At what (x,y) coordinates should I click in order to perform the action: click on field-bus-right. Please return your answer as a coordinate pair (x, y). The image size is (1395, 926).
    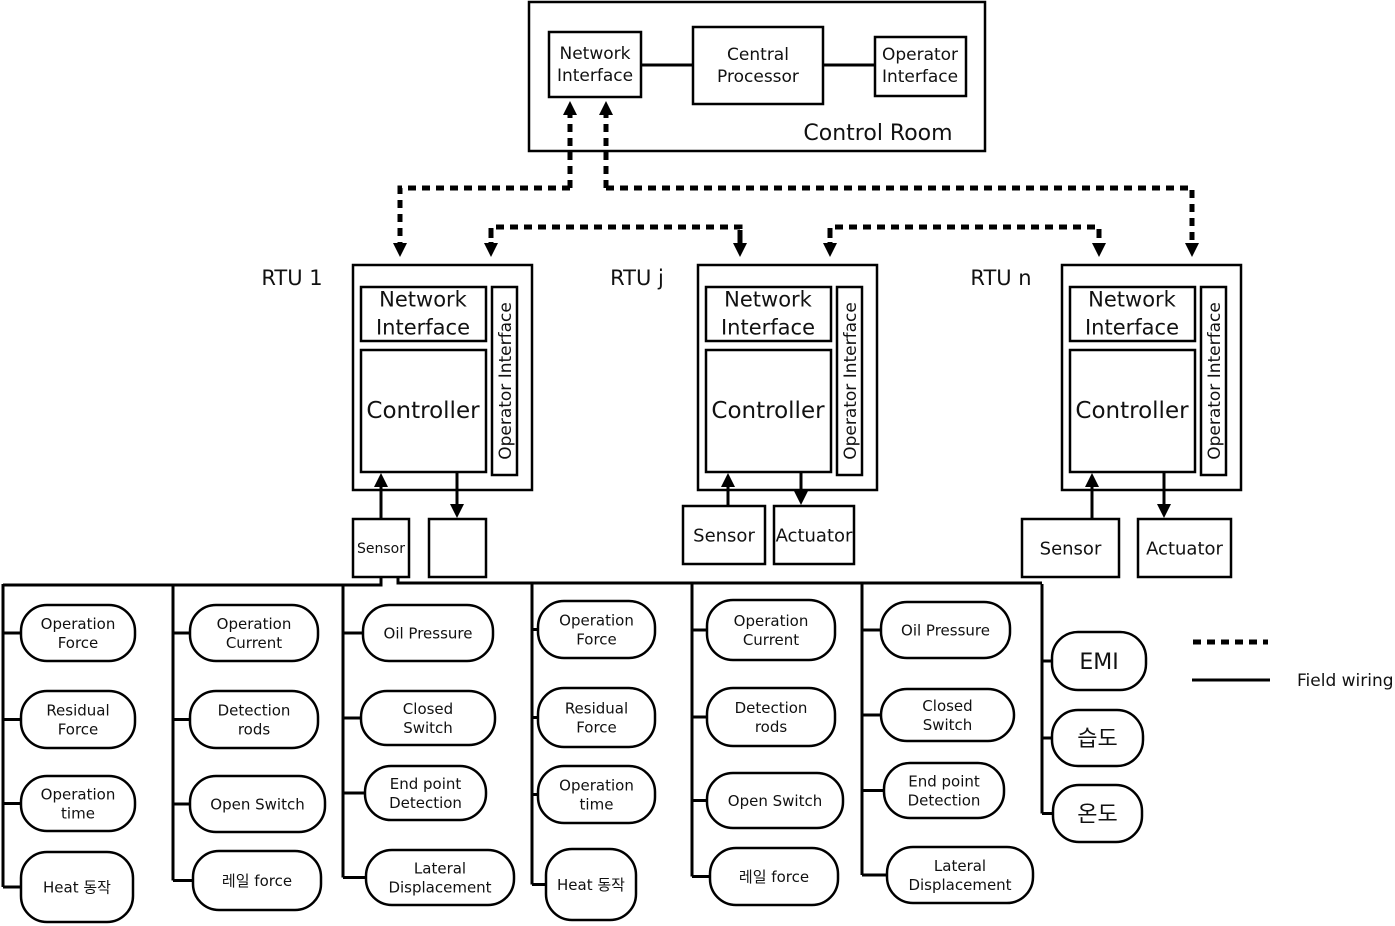
    Looking at the image, I should click on (719, 581).